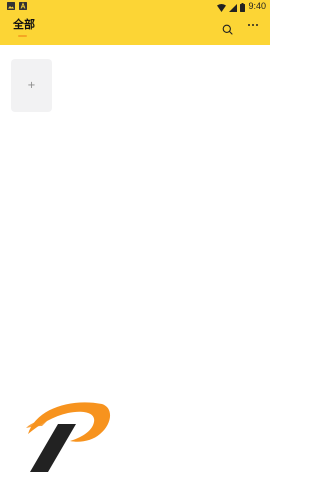 The width and height of the screenshot is (320, 480). I want to click on app-logo, so click(68, 437).